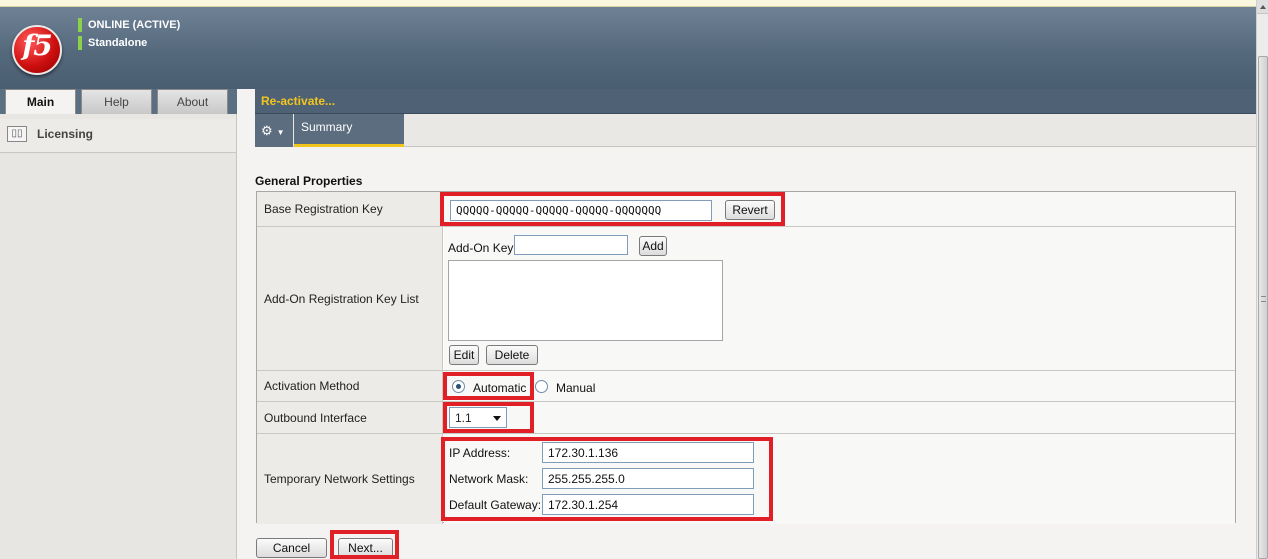 The height and width of the screenshot is (559, 1268). Describe the element at coordinates (315, 417) in the screenshot. I see `outbound-label: Outbound Interface` at that location.